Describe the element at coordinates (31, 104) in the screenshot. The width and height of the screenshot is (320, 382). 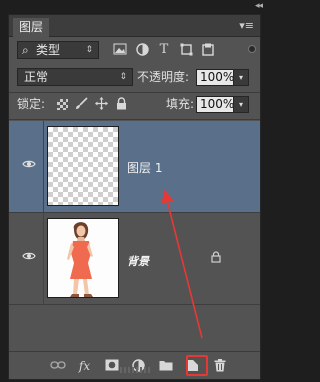
I see `lock-label: 锁定:` at that location.